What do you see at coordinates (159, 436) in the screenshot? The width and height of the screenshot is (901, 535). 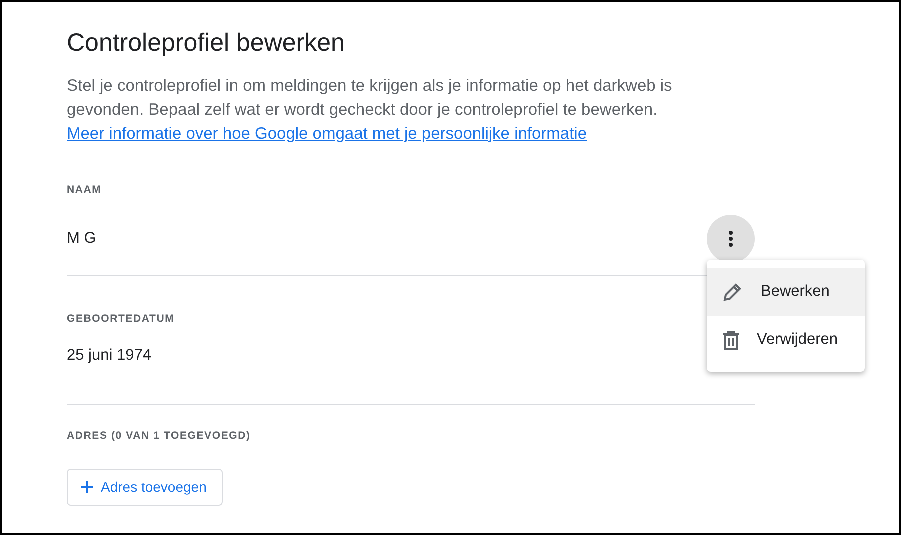 I see `field-label: ADRES (0 VAN 1 TOEGEVOEGD)` at bounding box center [159, 436].